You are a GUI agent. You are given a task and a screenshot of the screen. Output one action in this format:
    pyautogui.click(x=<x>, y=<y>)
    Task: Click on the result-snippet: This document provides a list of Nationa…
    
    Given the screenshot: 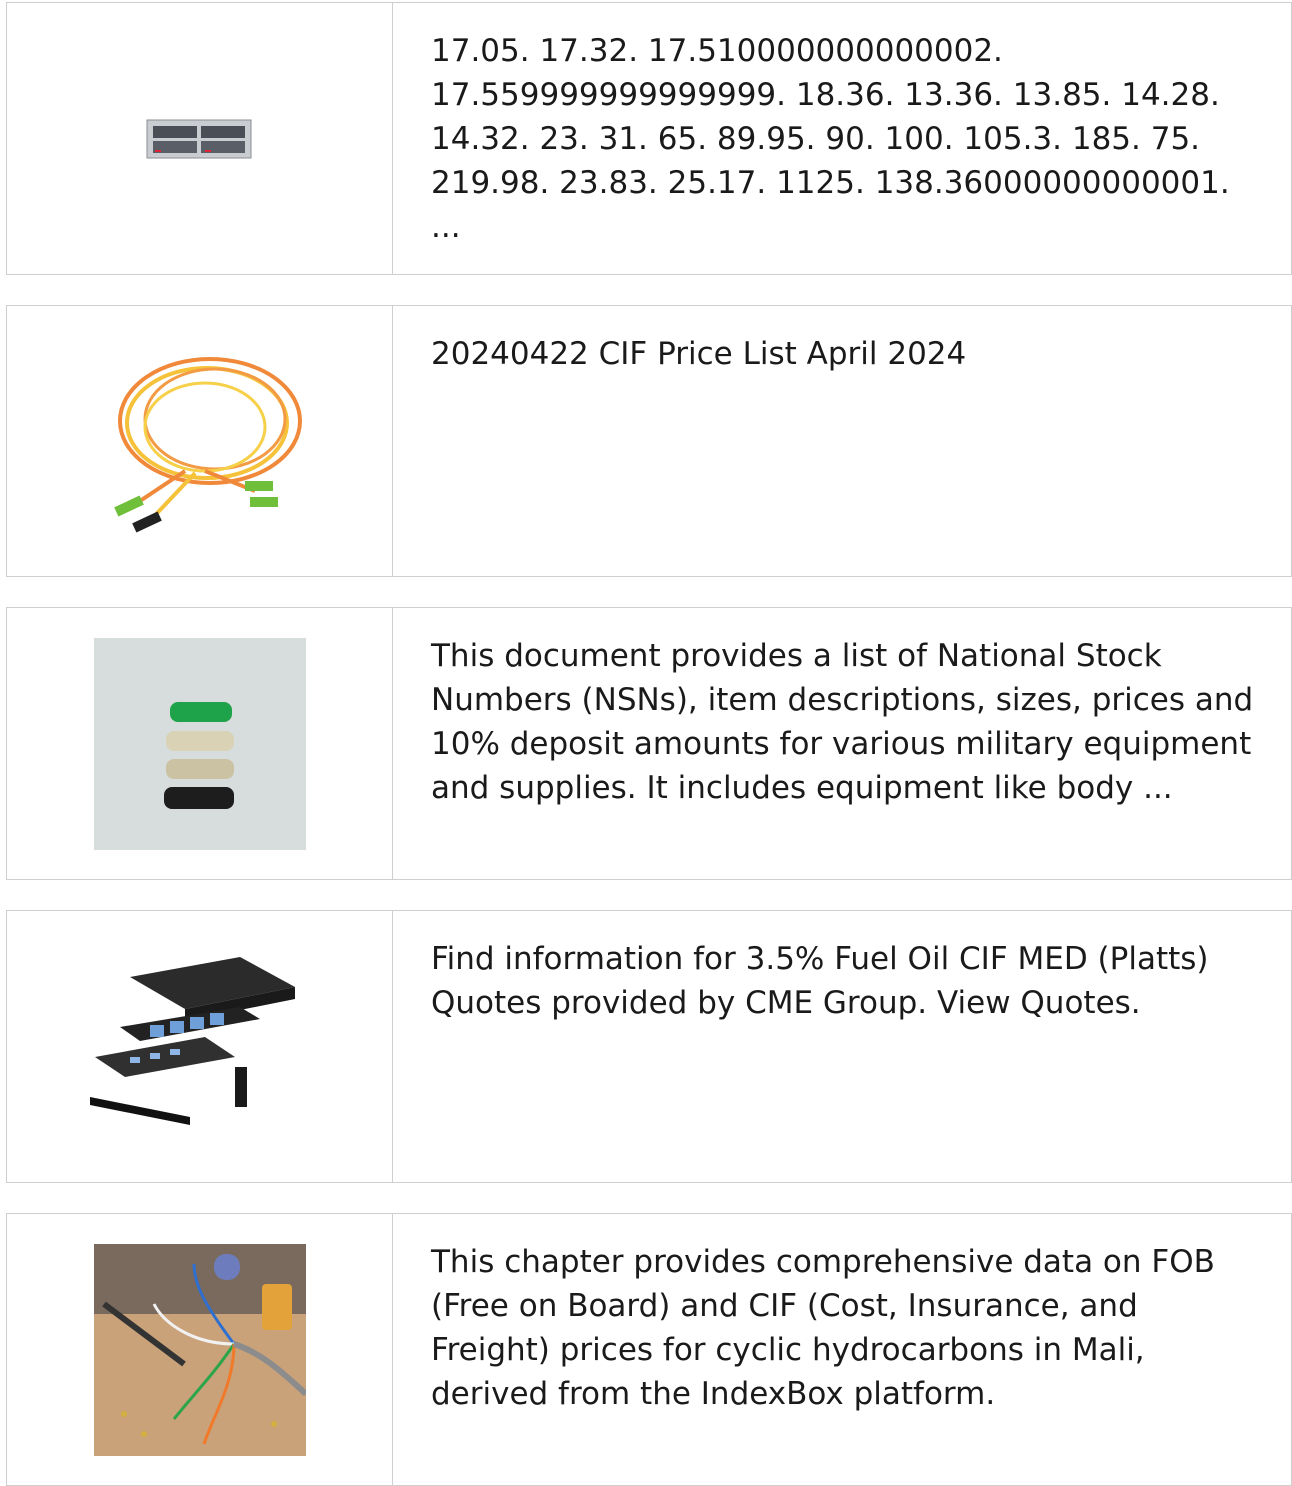 What is the action you would take?
    pyautogui.click(x=842, y=722)
    